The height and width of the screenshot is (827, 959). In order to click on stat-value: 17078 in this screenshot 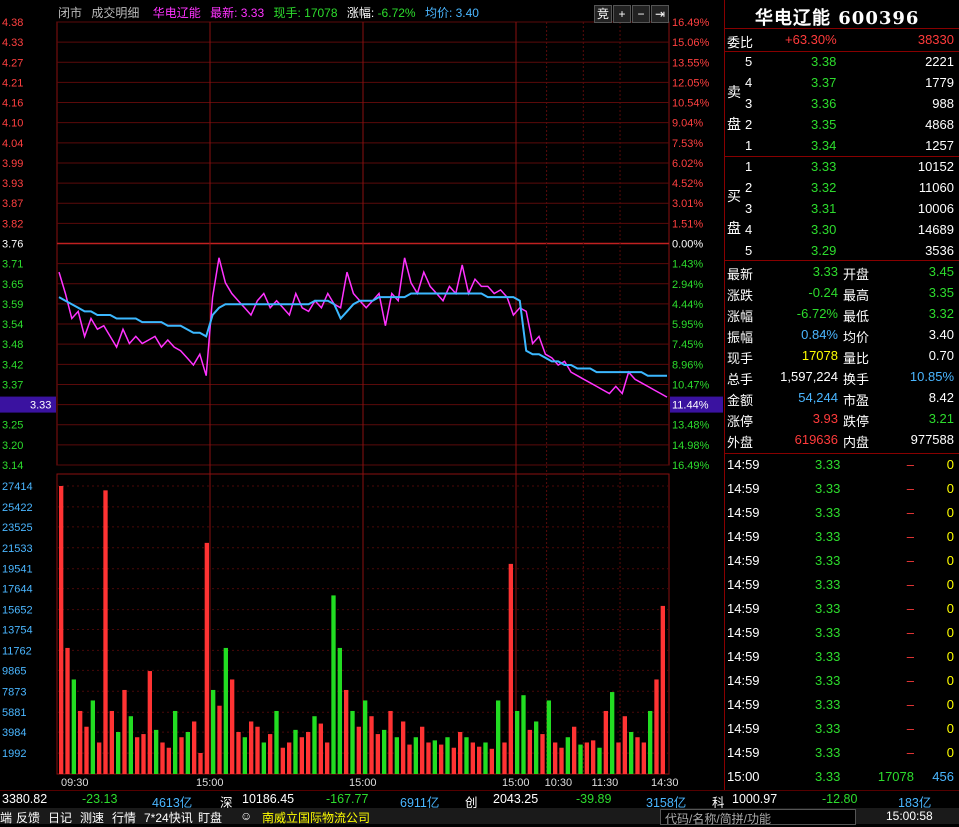, I will do `click(819, 355)`.